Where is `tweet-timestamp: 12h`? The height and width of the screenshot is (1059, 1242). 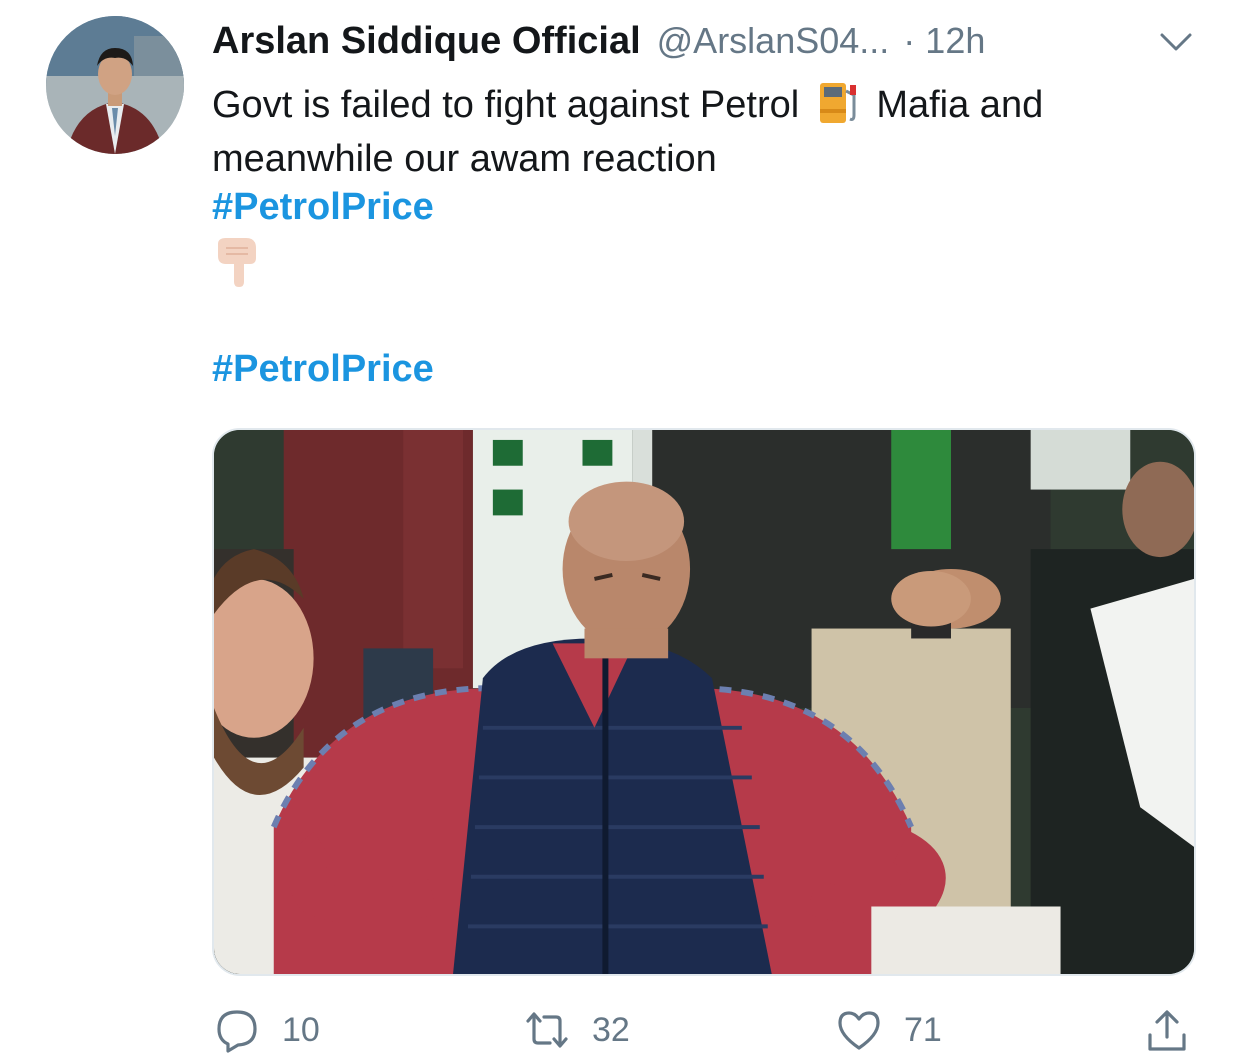
tweet-timestamp: 12h is located at coordinates (955, 41).